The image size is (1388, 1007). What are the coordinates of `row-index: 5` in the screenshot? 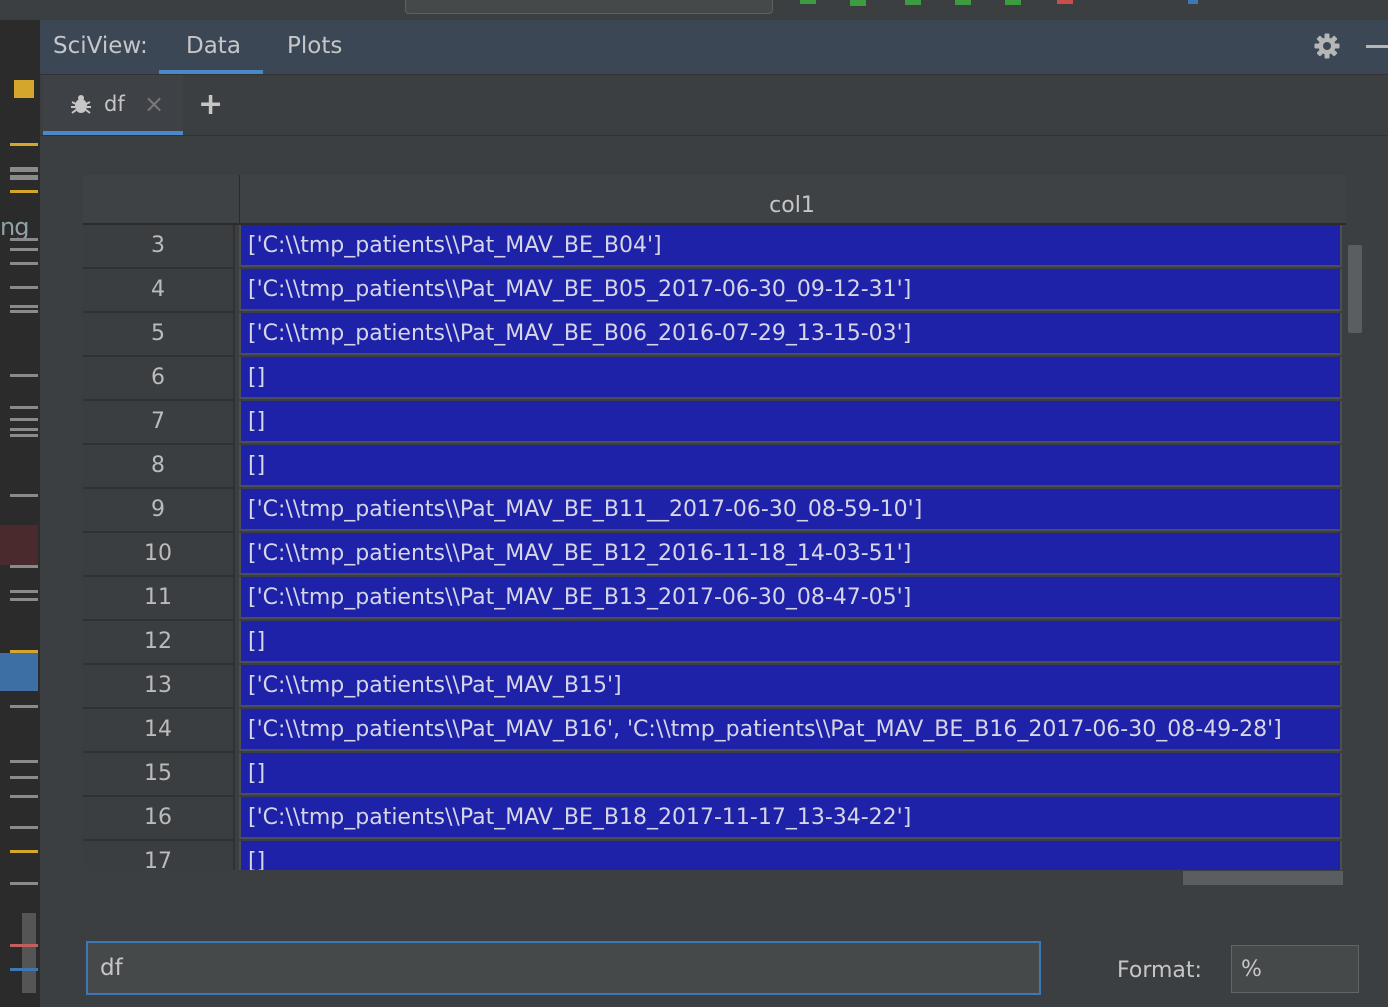 It's located at (159, 335).